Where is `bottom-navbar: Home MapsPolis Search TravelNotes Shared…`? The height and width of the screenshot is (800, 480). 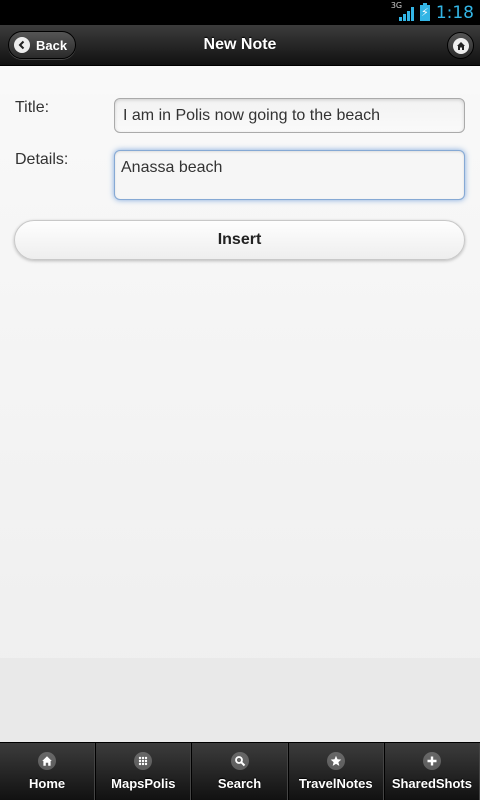
bottom-navbar: Home MapsPolis Search TravelNotes Shared… is located at coordinates (240, 771).